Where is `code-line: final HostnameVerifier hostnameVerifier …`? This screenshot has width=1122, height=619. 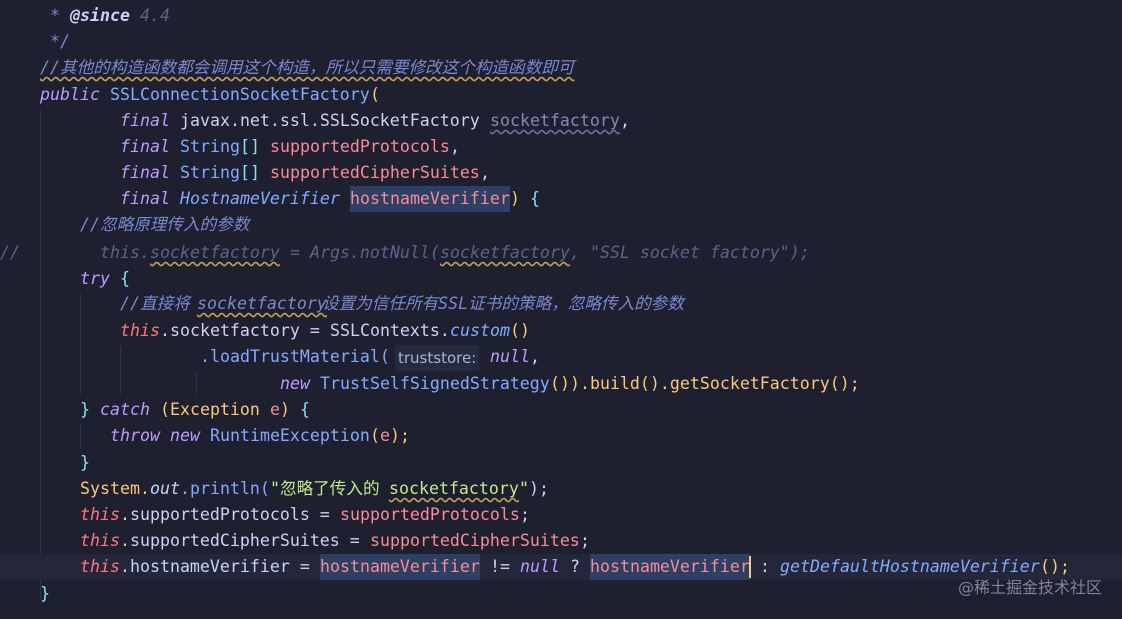 code-line: final HostnameVerifier hostnameVerifier … is located at coordinates (561, 199).